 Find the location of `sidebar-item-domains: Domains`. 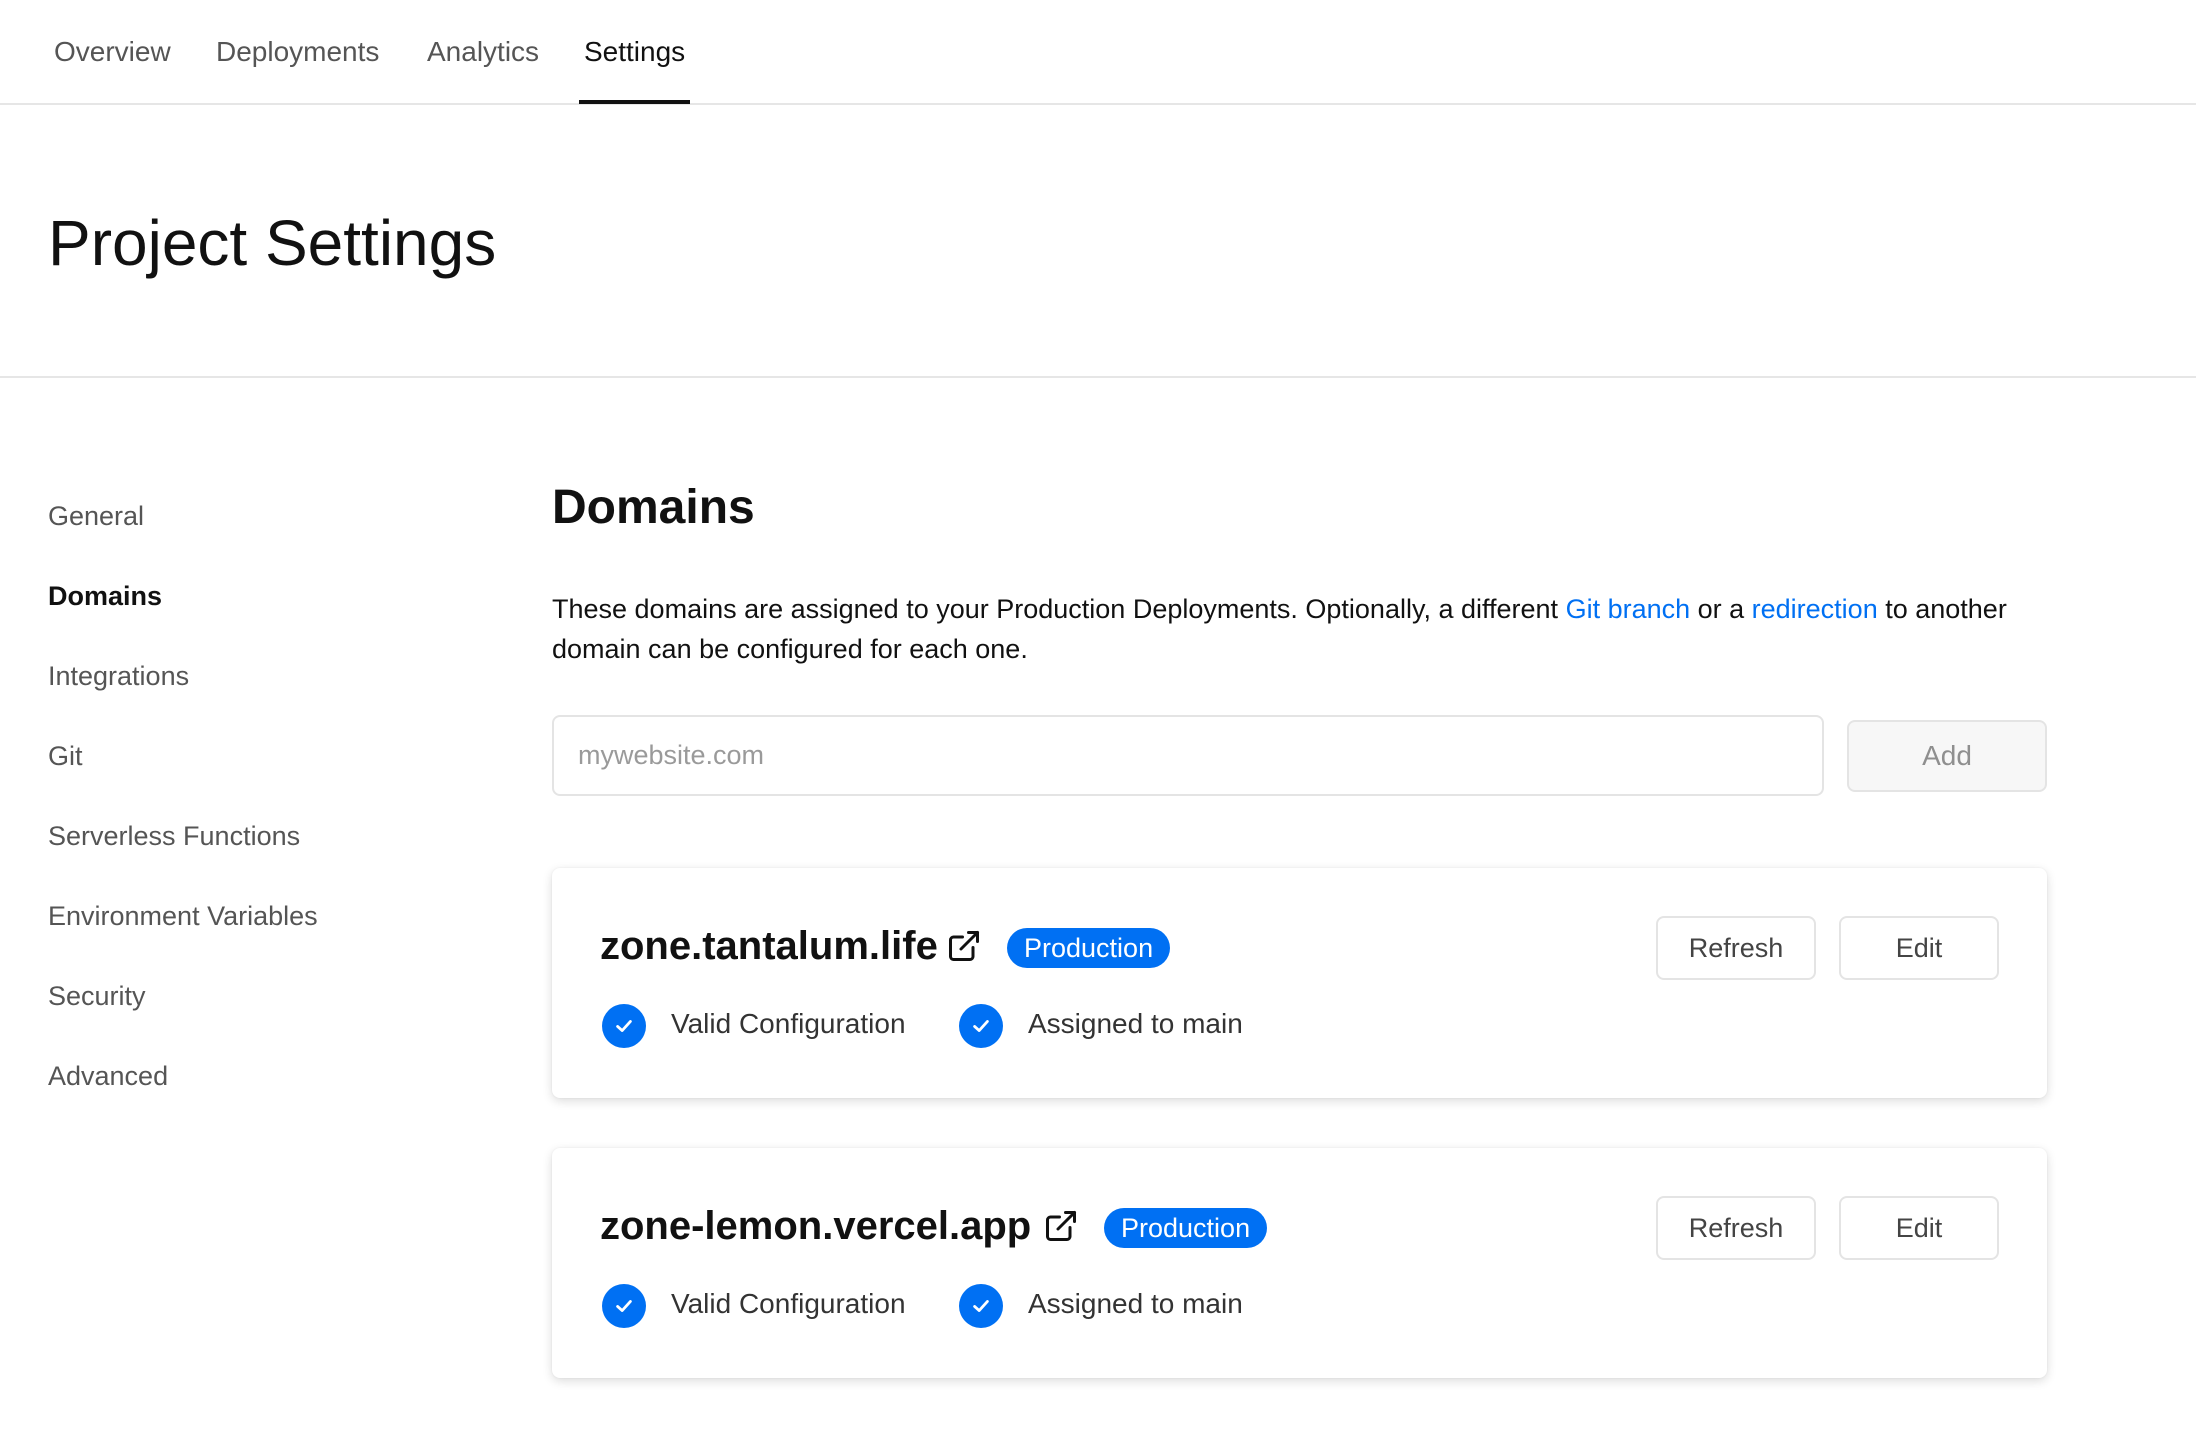

sidebar-item-domains: Domains is located at coordinates (105, 596).